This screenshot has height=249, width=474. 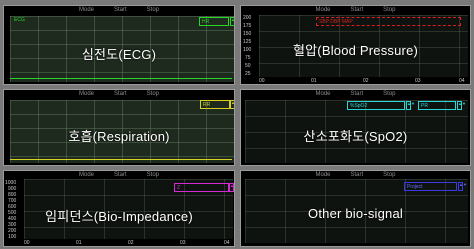 I want to click on bp-legend-box: SBP DBP MAP, so click(x=388, y=21).